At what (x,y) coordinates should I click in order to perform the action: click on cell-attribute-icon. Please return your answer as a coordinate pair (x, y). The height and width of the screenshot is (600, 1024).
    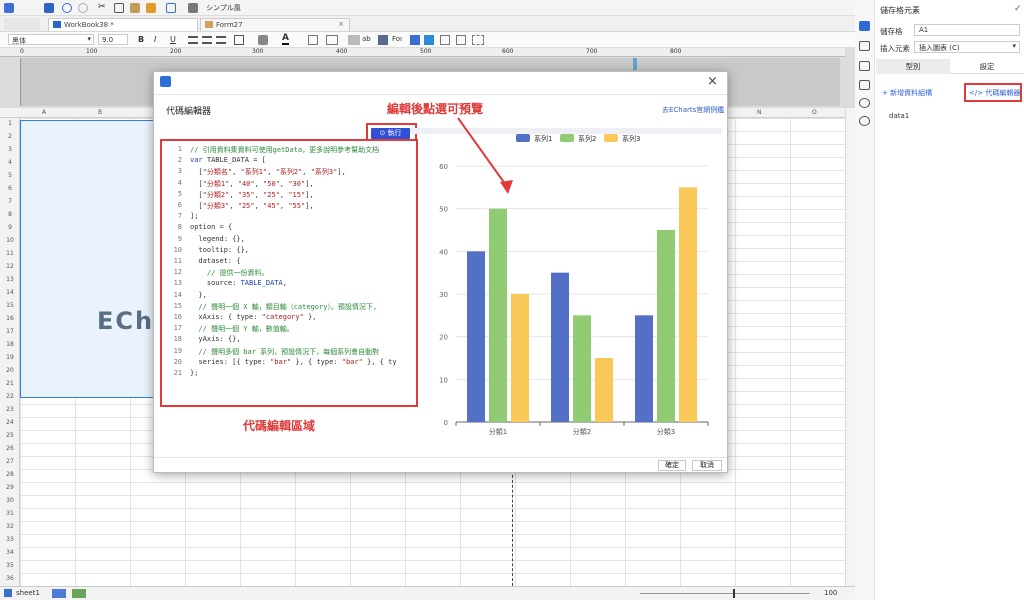
    Looking at the image, I should click on (864, 46).